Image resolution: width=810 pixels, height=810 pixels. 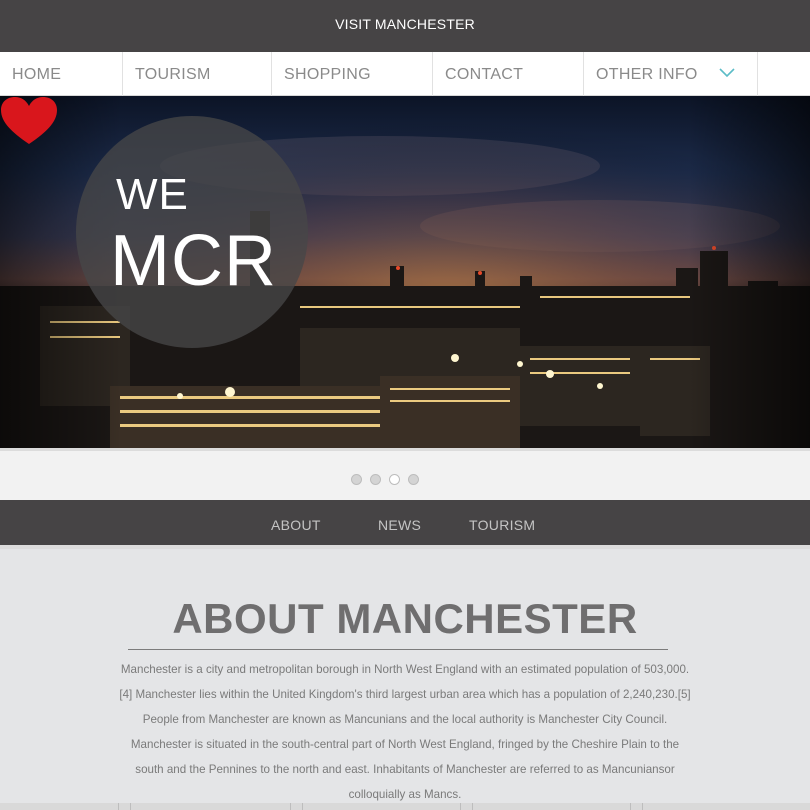 What do you see at coordinates (399, 525) in the screenshot?
I see `section-link-news: NEWS` at bounding box center [399, 525].